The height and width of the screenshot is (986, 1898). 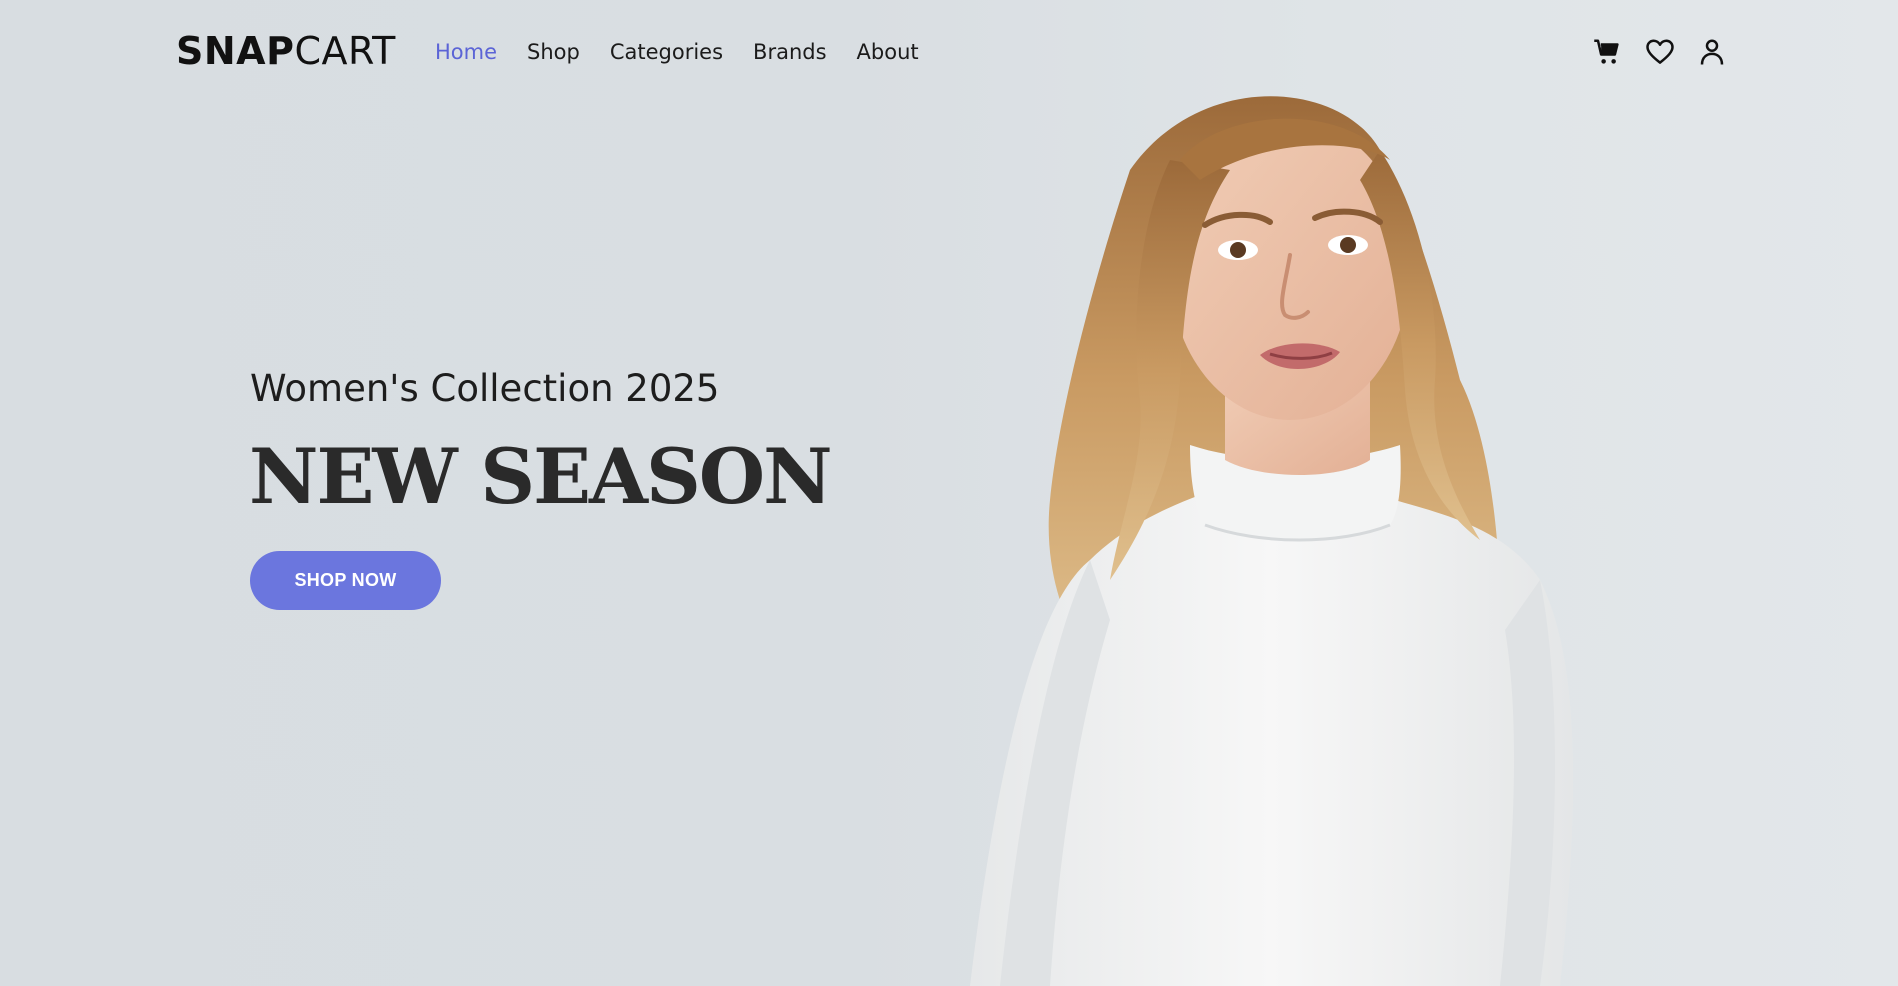 I want to click on logo-bold-text: SNAP, so click(x=235, y=51).